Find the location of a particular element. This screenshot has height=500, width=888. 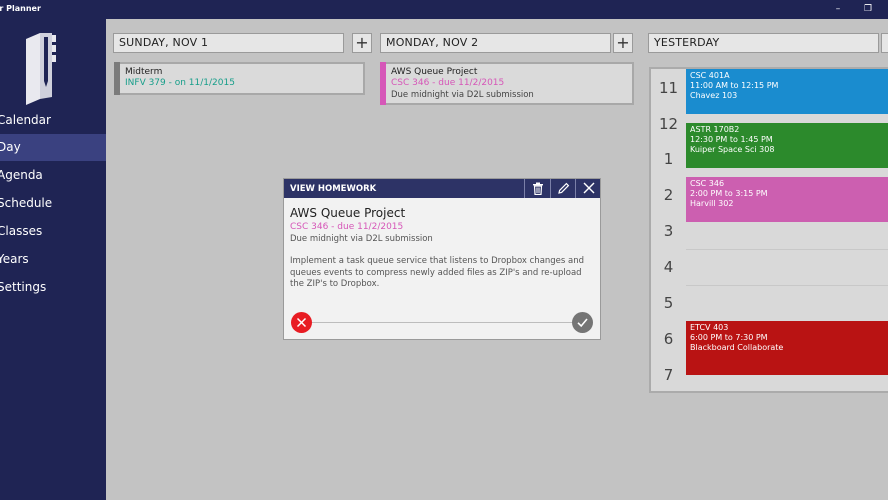

event-location: Blackboard Collaborate is located at coordinates (737, 347).